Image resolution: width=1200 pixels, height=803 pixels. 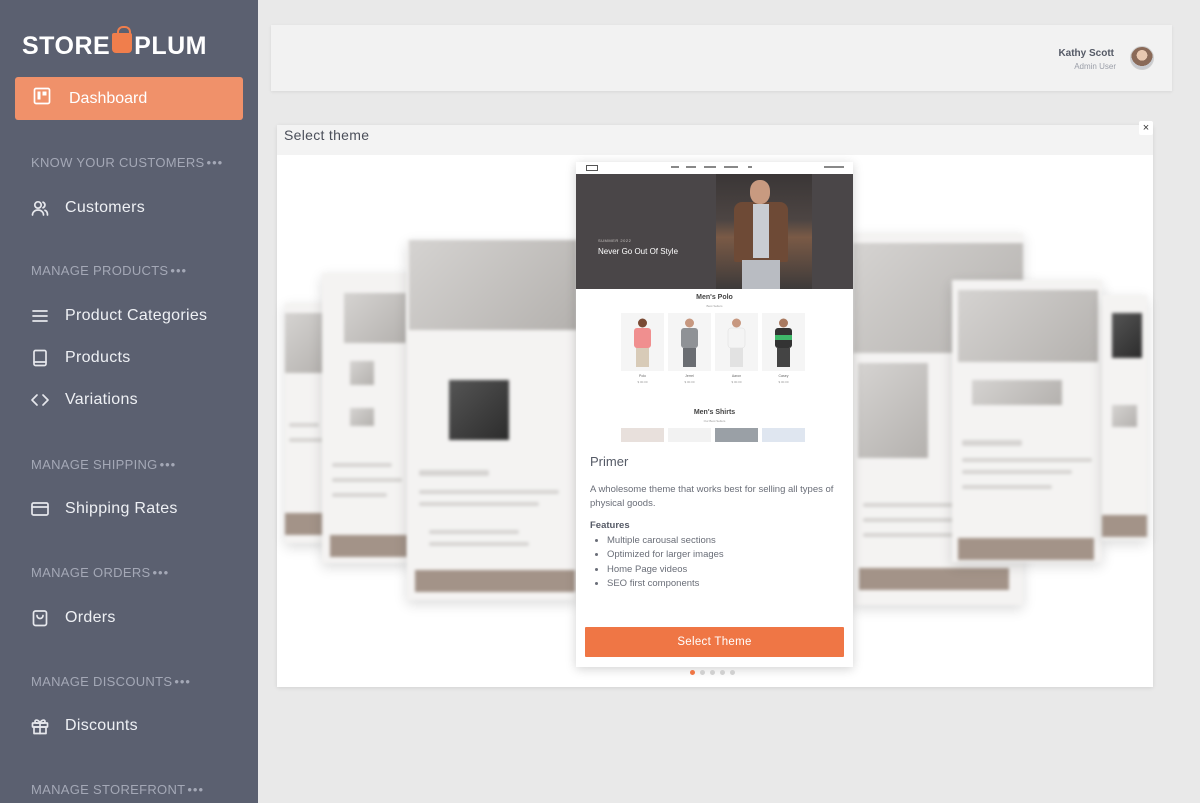 I want to click on storeplum-logo: STORE PLUM, so click(x=114, y=44).